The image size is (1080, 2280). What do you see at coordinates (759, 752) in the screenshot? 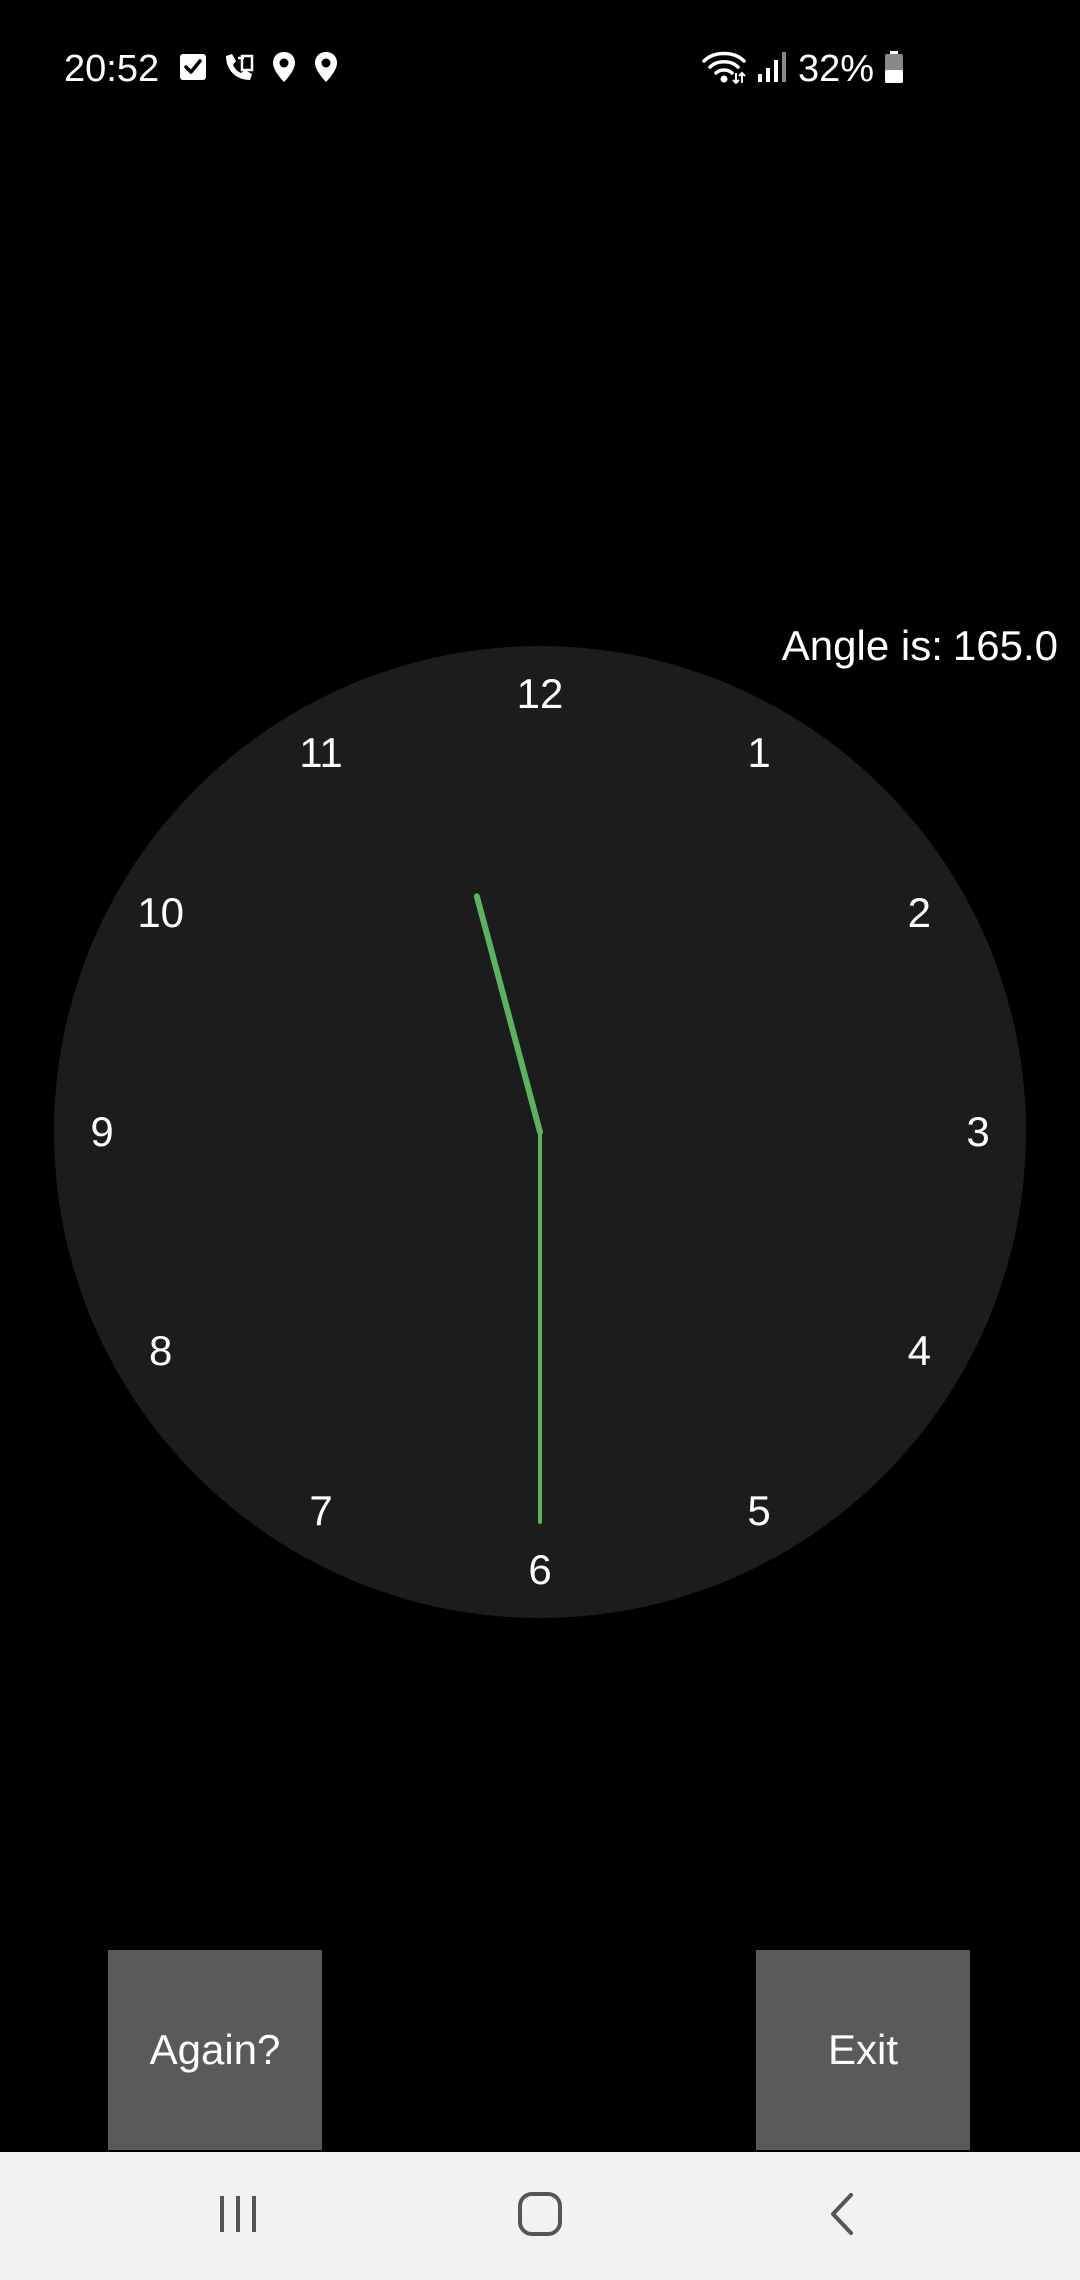
I see `clock-number-1: 1` at bounding box center [759, 752].